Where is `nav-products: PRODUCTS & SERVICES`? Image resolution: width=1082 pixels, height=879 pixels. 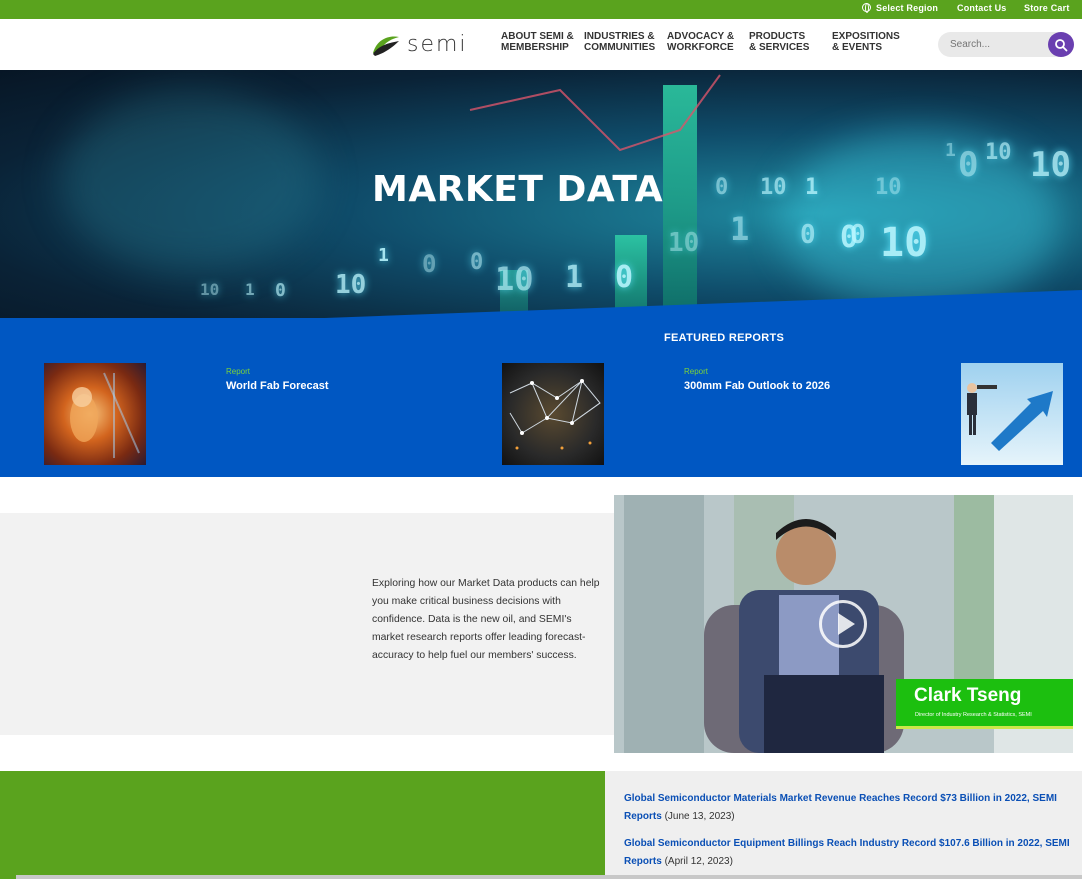 nav-products: PRODUCTS & SERVICES is located at coordinates (779, 42).